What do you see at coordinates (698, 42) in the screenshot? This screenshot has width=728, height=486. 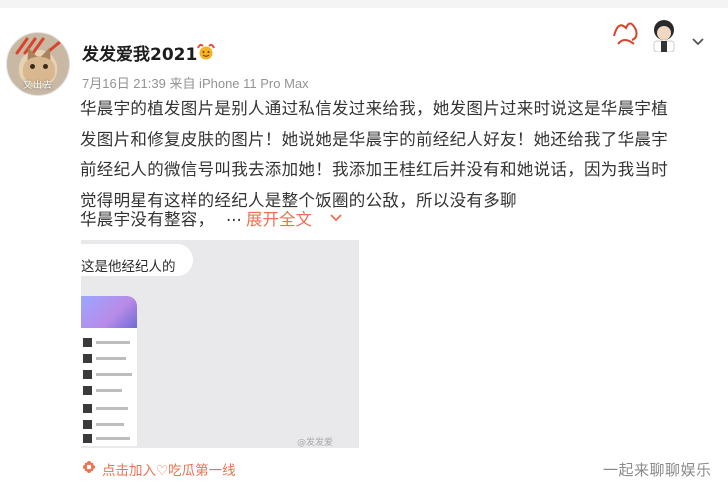 I see `dropdown-chevron-icon` at bounding box center [698, 42].